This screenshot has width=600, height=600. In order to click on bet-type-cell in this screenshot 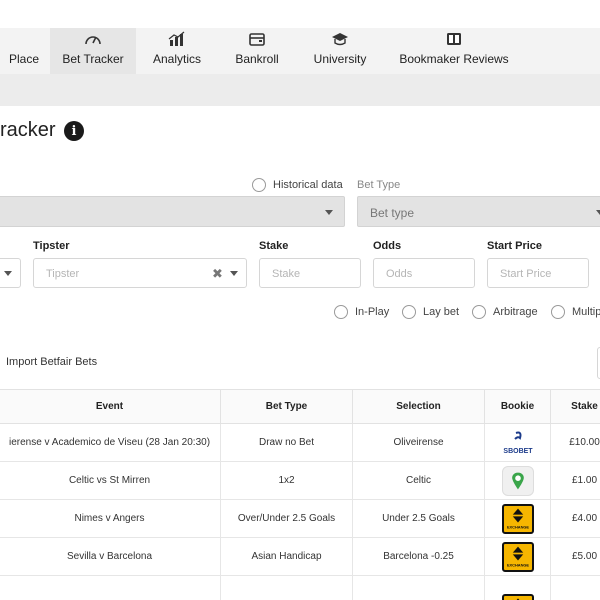, I will do `click(286, 587)`.